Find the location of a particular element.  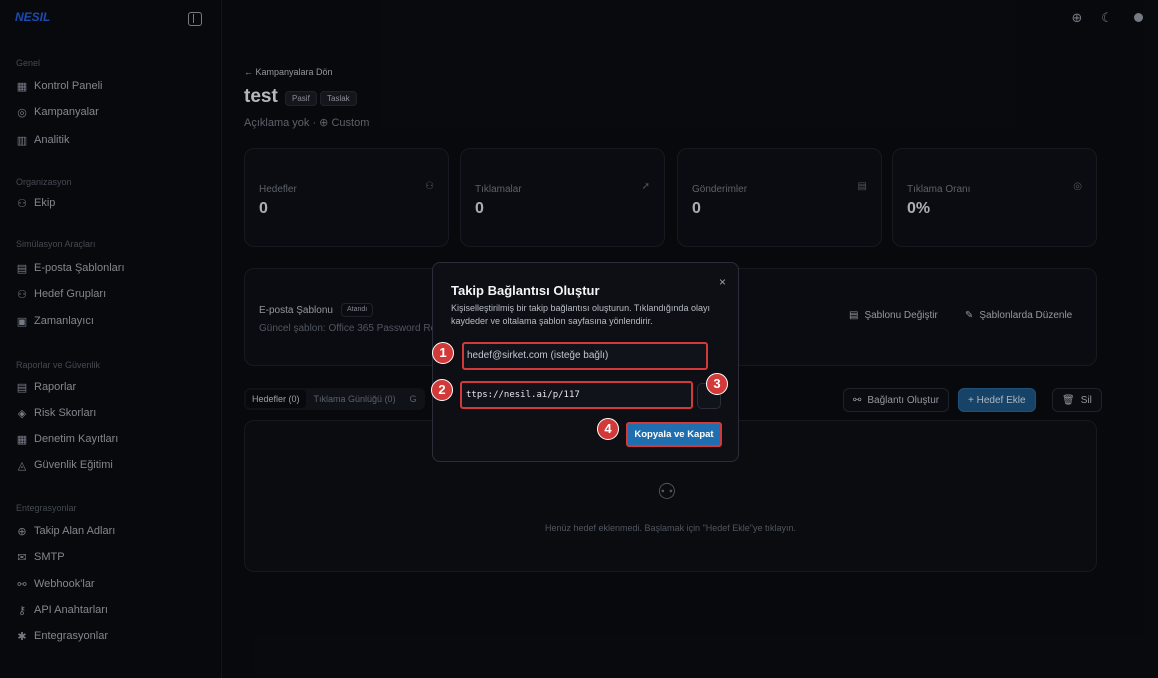

copy-and-close-button: Kopyala ve Kapat is located at coordinates (674, 434).